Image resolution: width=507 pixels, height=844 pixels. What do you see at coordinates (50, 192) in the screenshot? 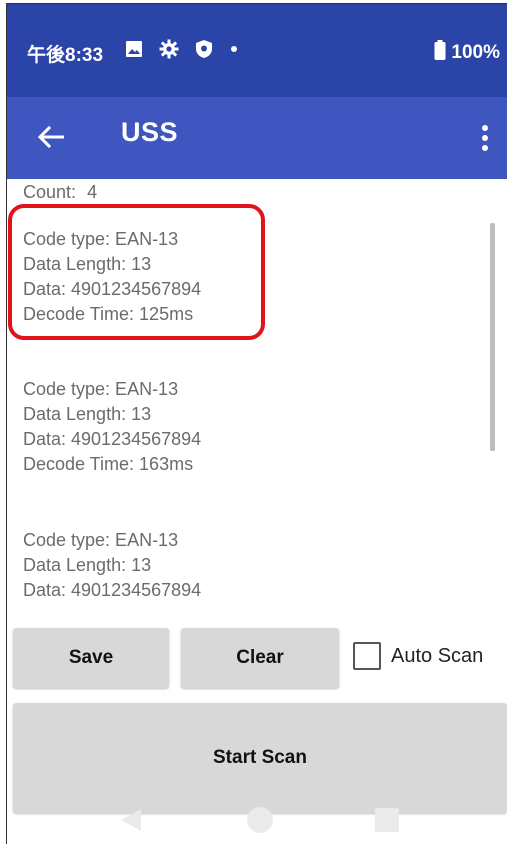
I see `count-label: Count:` at bounding box center [50, 192].